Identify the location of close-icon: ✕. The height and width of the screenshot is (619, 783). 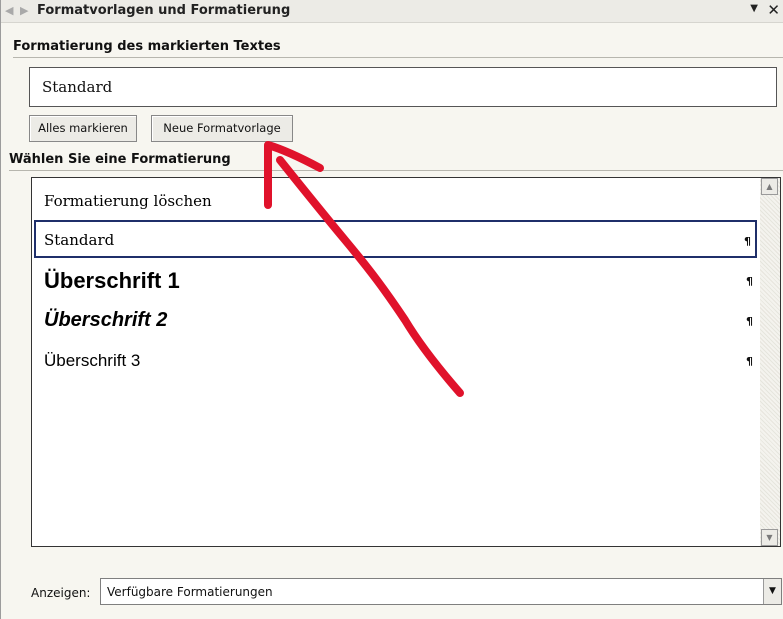
(773, 10).